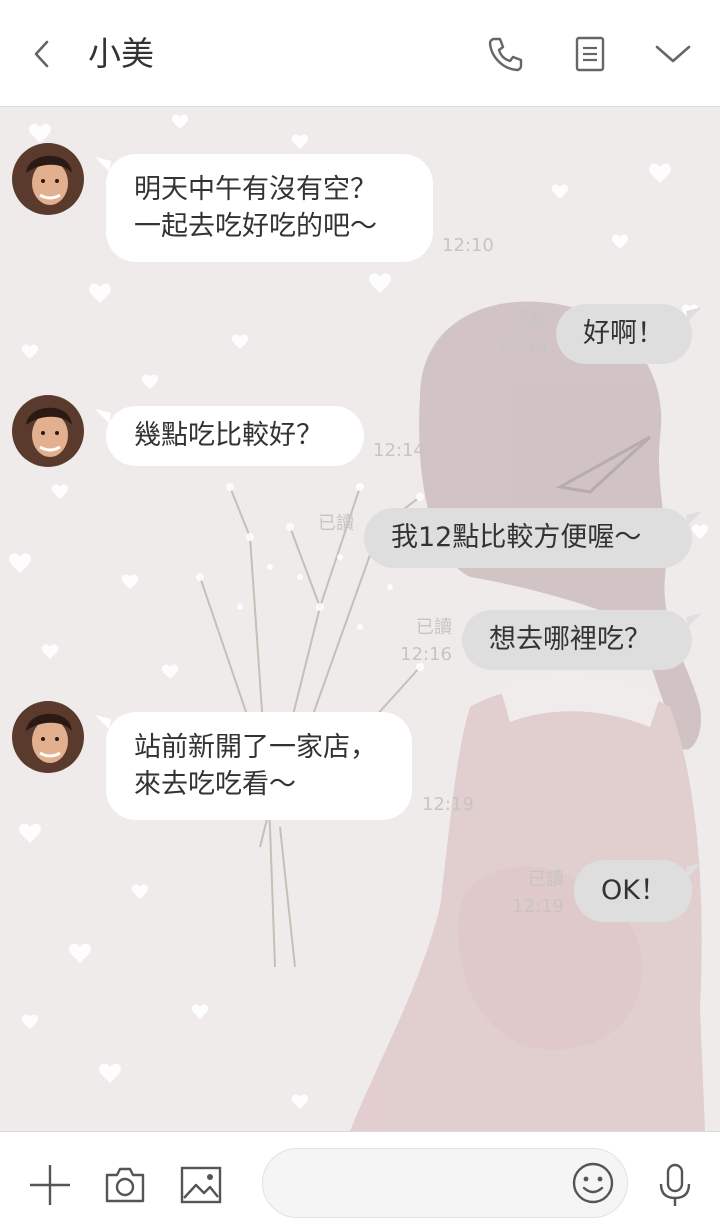 The width and height of the screenshot is (720, 1232). I want to click on plus-icon, so click(50, 1185).